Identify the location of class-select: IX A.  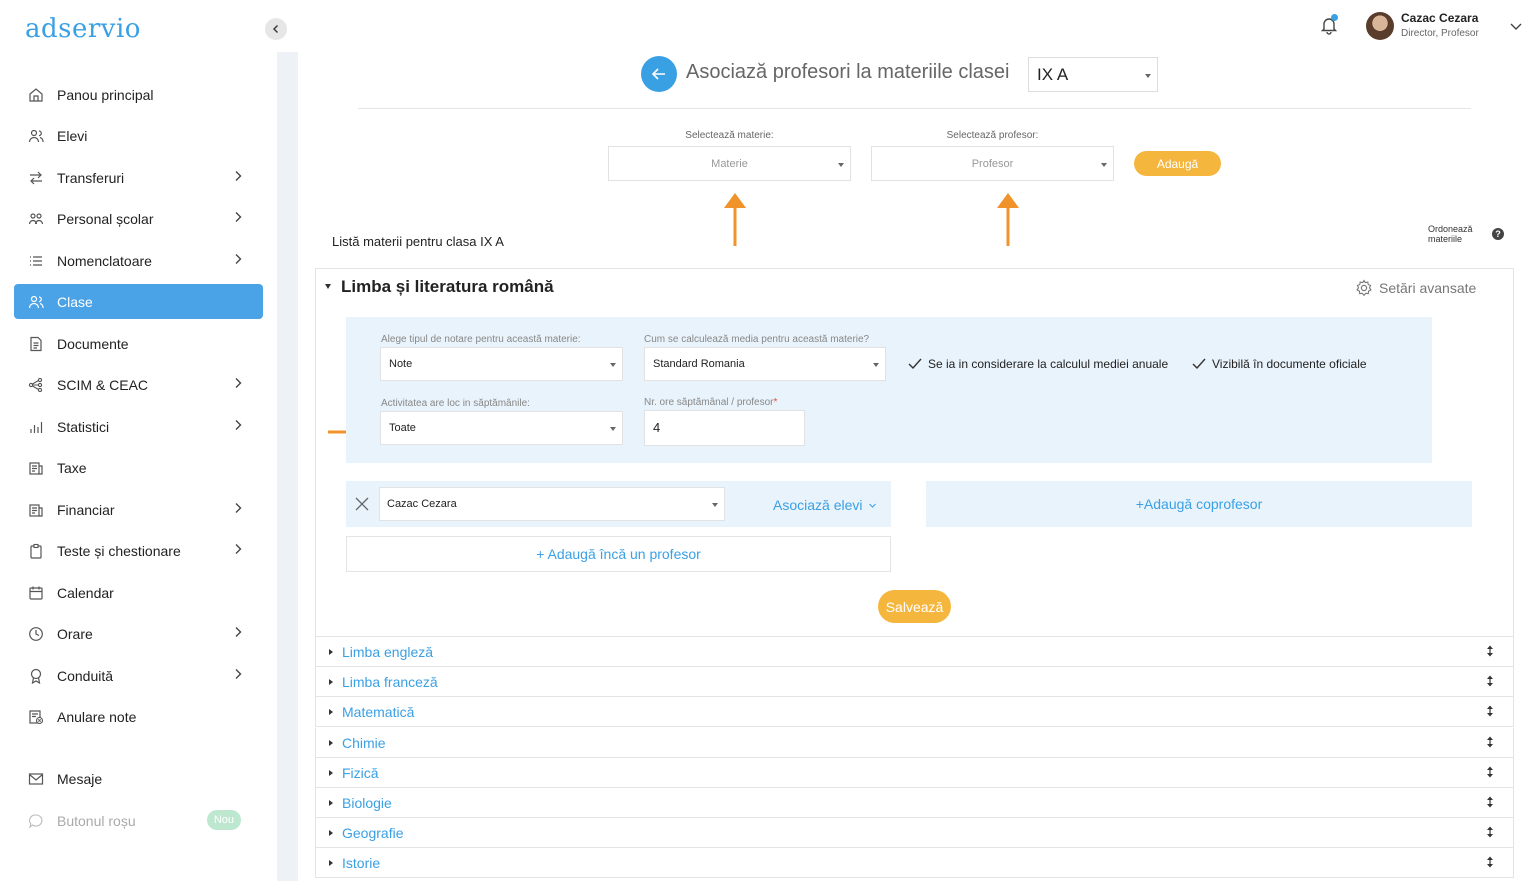
(1093, 74).